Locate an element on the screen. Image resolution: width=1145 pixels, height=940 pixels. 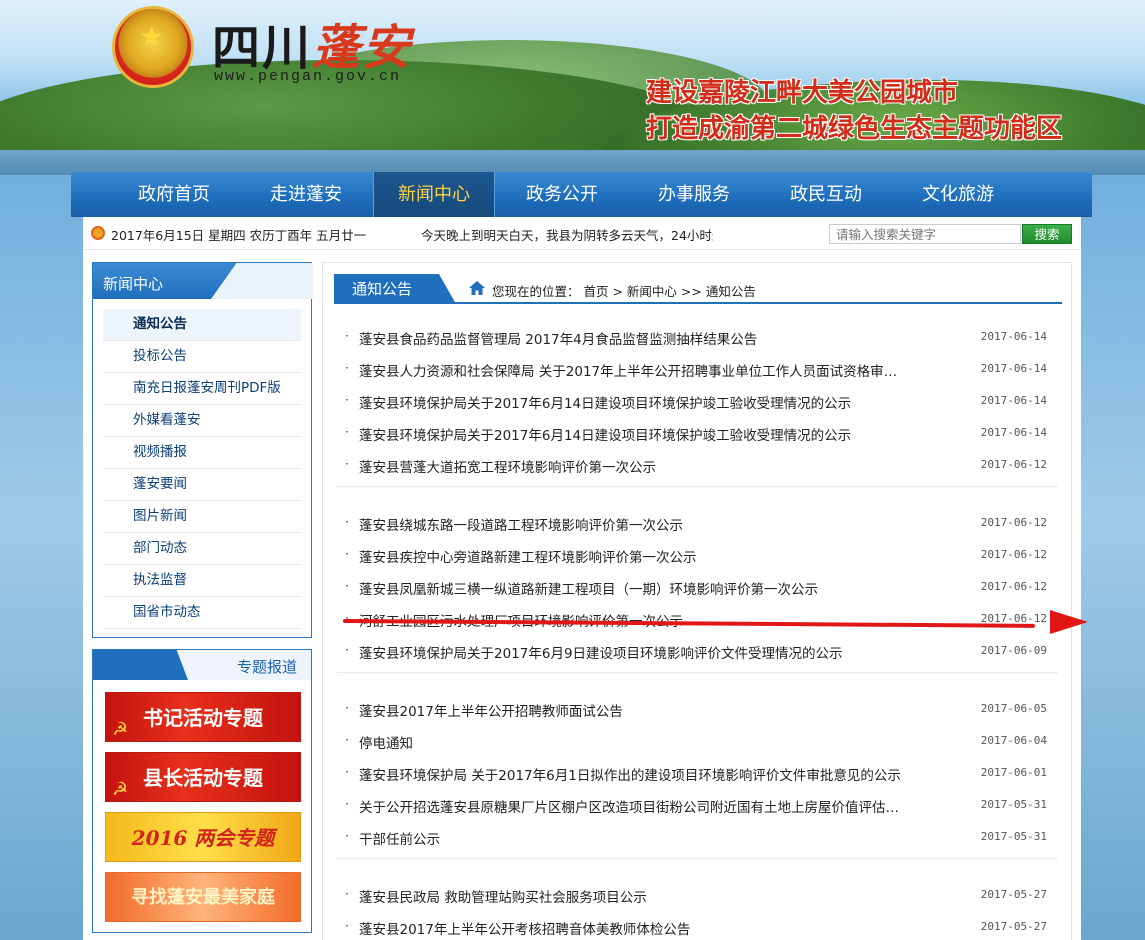
home-icon is located at coordinates (477, 288).